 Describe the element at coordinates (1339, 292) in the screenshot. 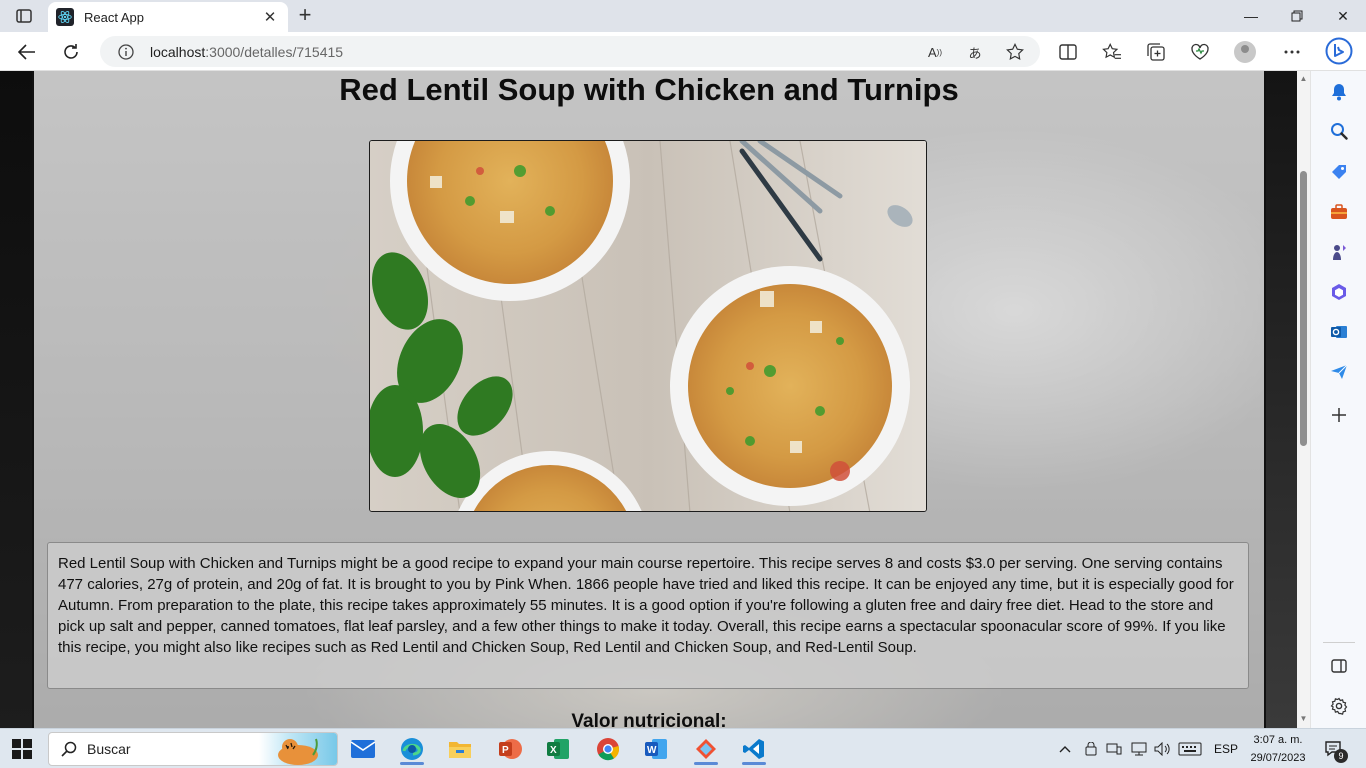

I see `office-icon` at that location.